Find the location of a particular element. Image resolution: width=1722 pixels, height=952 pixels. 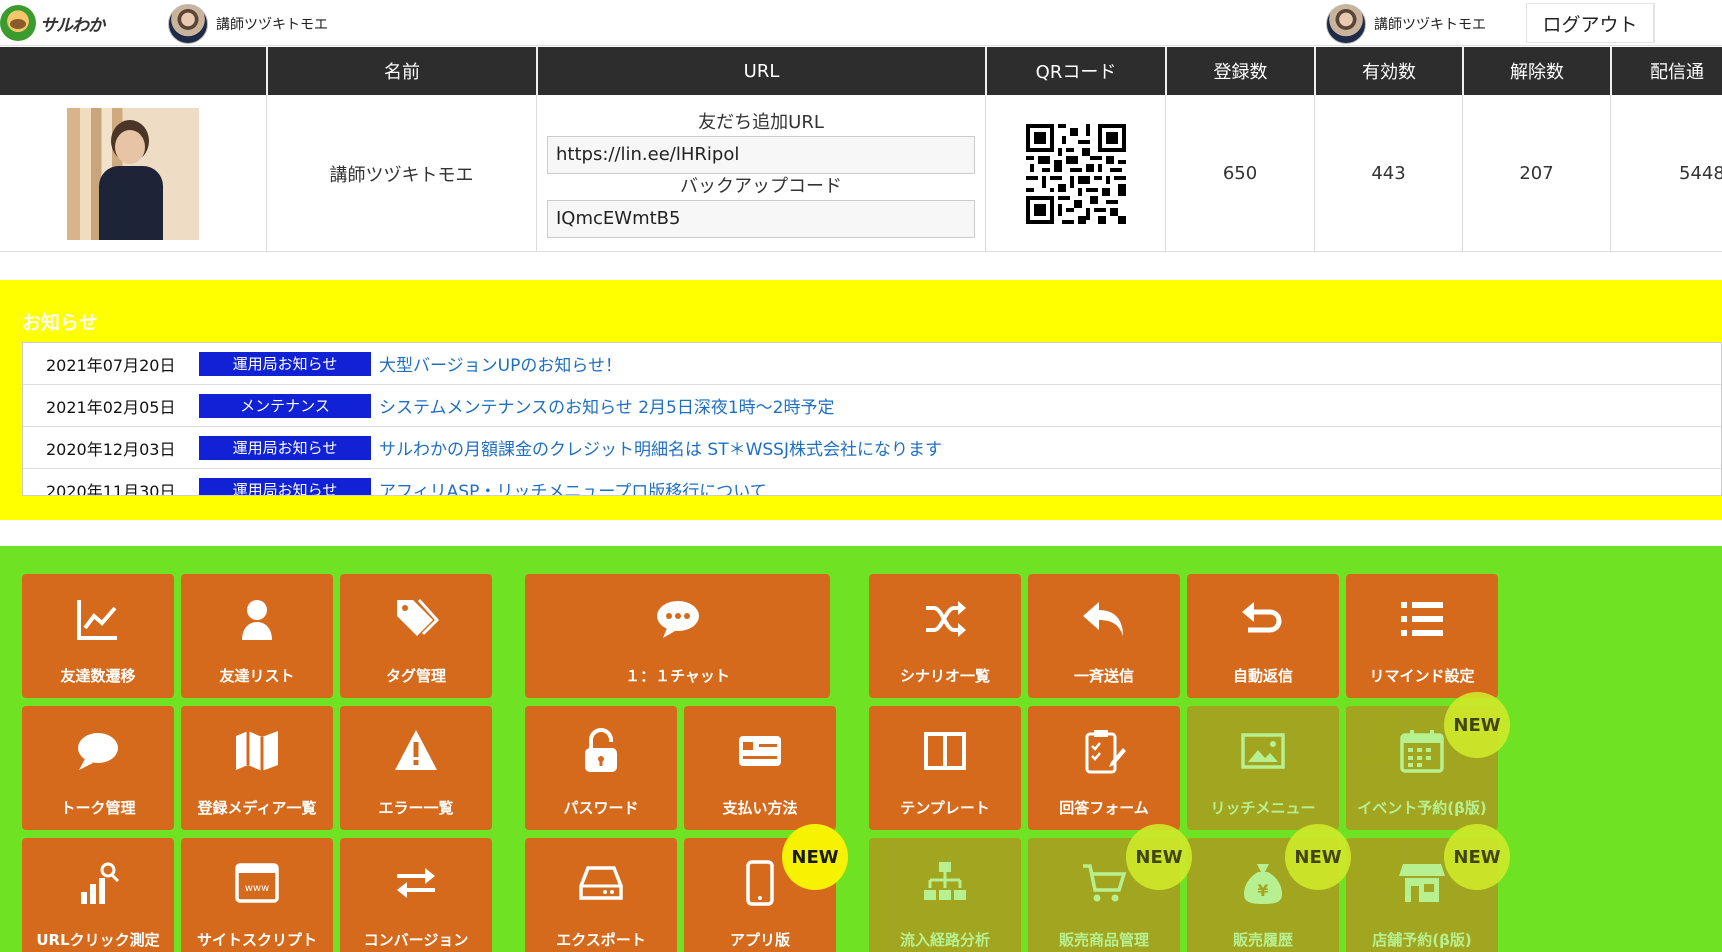

hard-drive-icon is located at coordinates (601, 883).